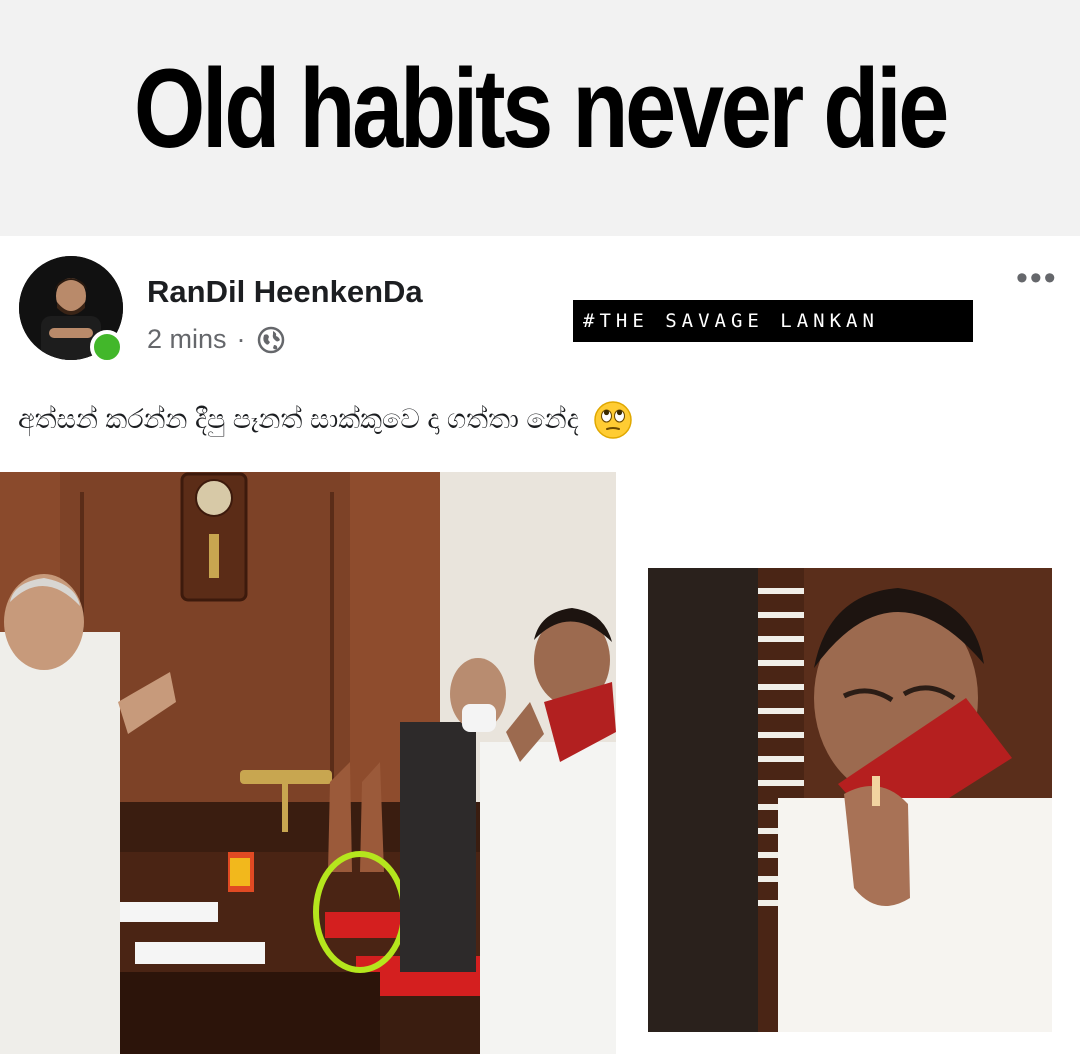 This screenshot has height=1054, width=1080. I want to click on post-meta: 2 mins ·, so click(216, 339).